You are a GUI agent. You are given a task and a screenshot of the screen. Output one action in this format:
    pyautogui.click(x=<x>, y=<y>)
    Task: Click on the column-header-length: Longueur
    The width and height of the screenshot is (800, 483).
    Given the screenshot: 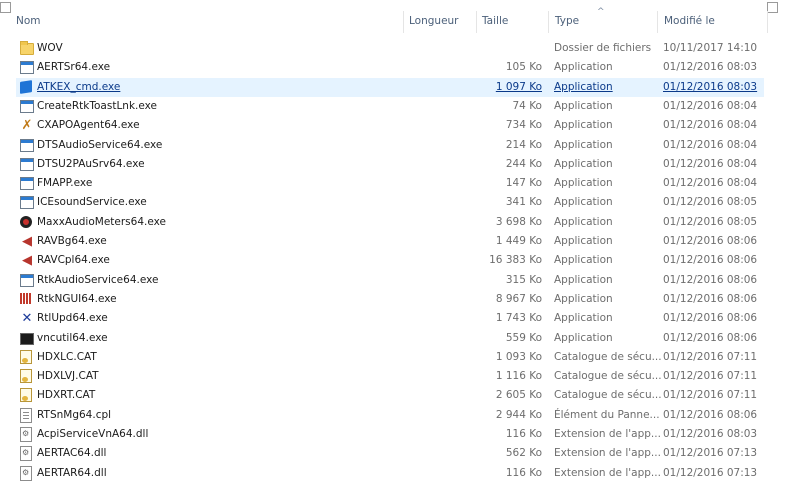 What is the action you would take?
    pyautogui.click(x=434, y=21)
    